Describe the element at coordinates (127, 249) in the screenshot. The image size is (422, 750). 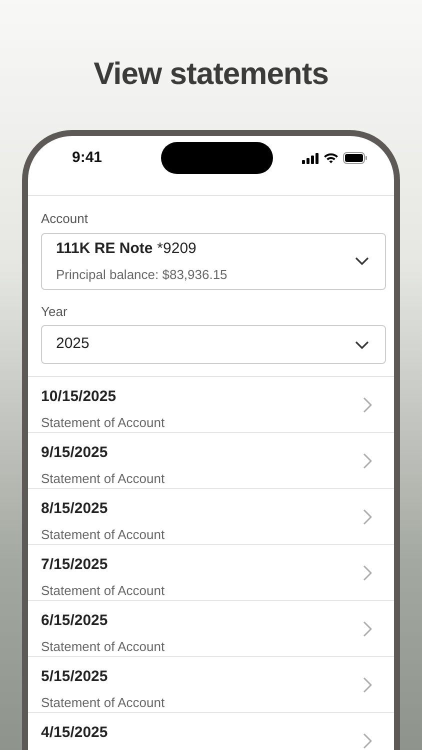
I see `account-name: 111K RE Note *9209` at that location.